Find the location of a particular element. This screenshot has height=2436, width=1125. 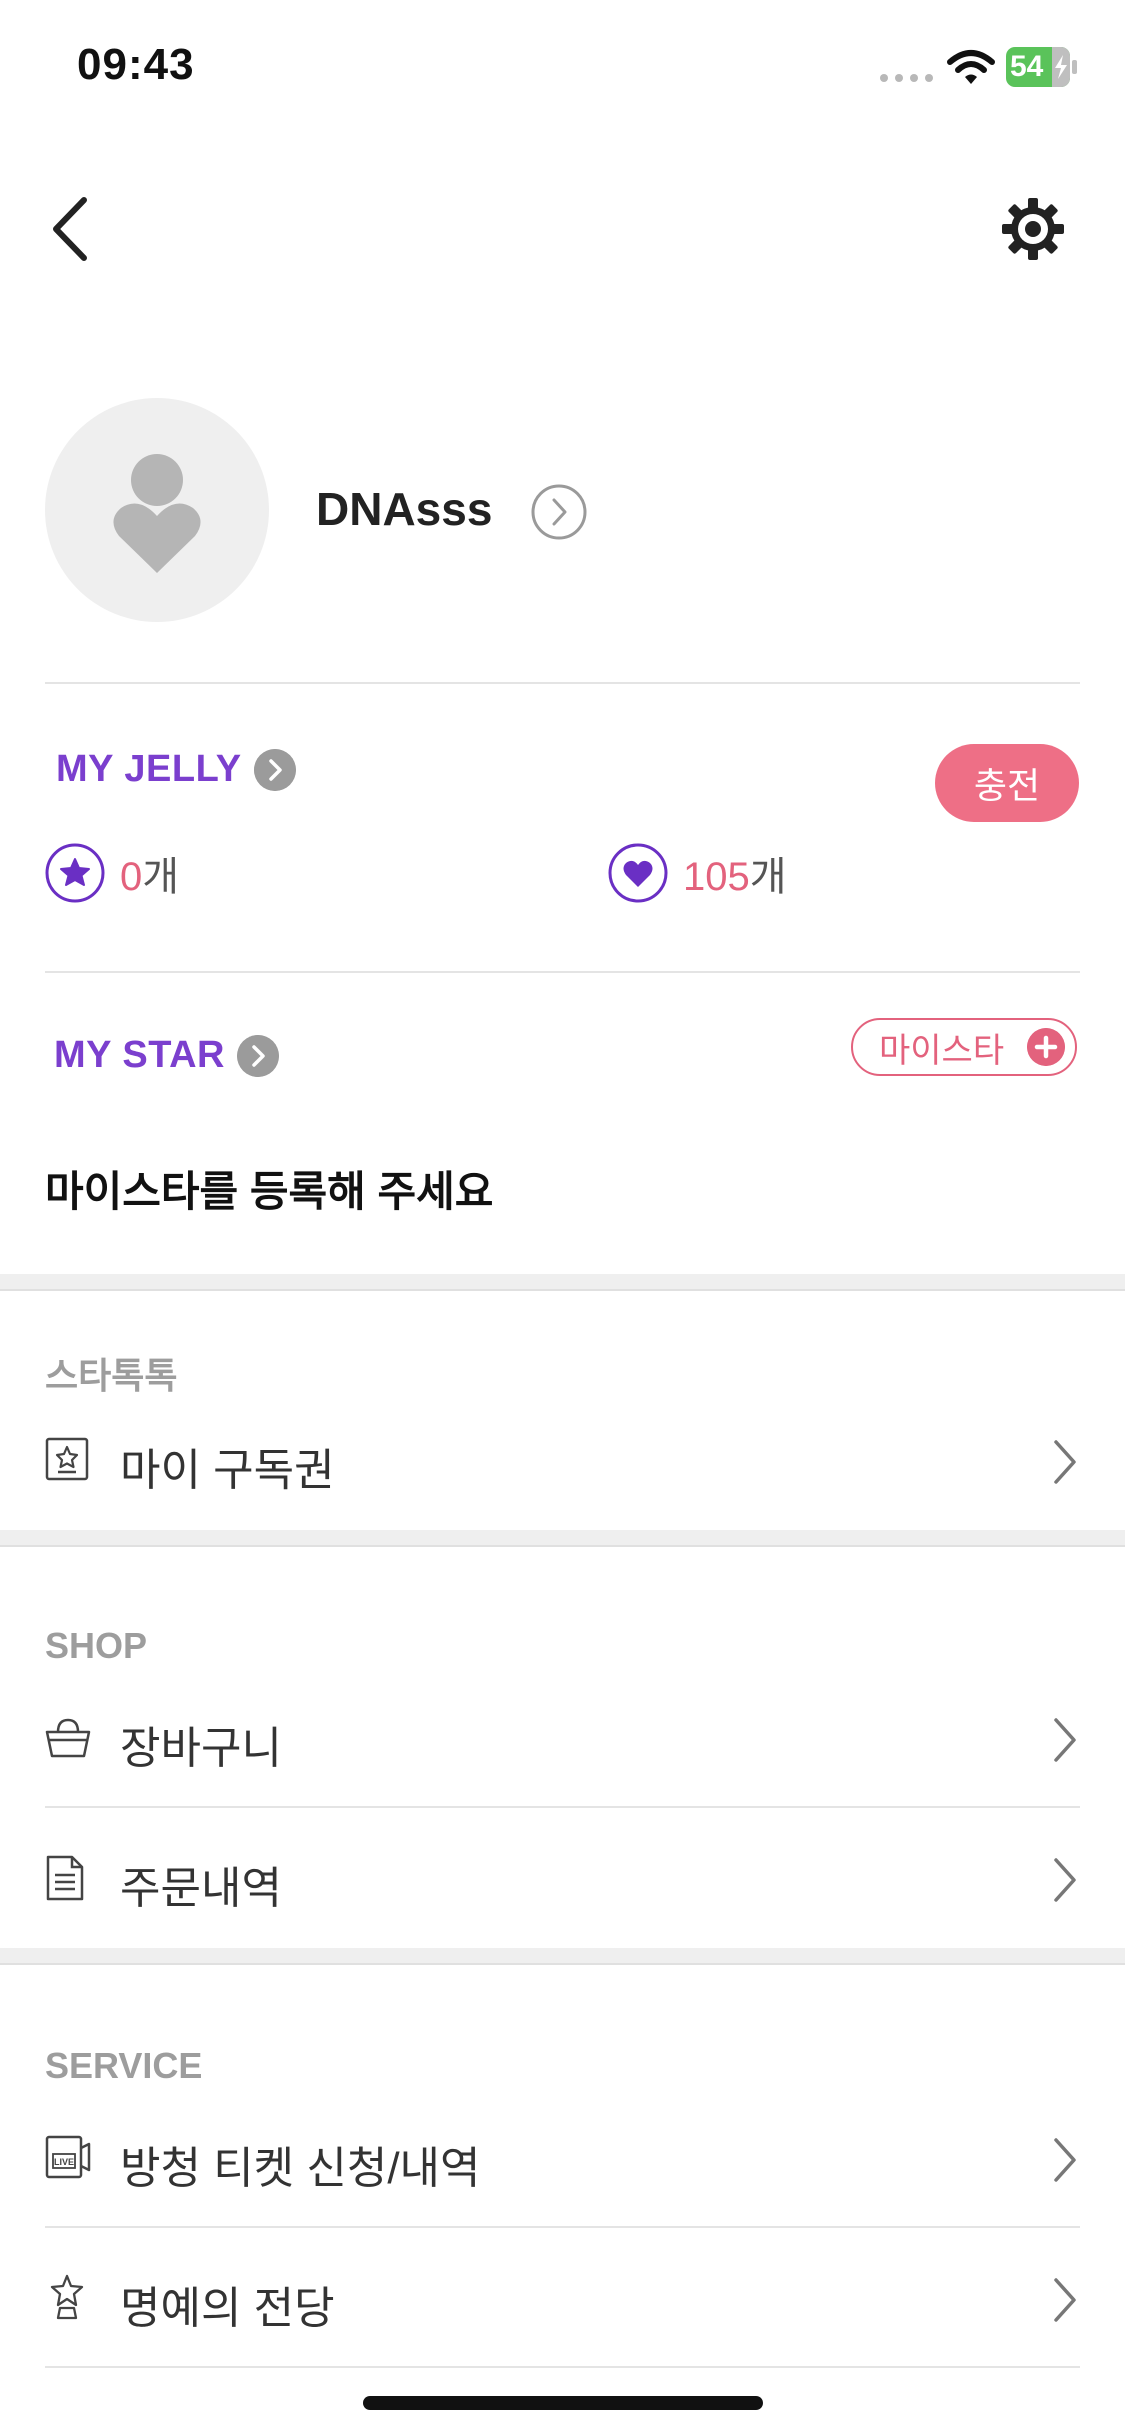

charge-button: 충전 is located at coordinates (1007, 783).